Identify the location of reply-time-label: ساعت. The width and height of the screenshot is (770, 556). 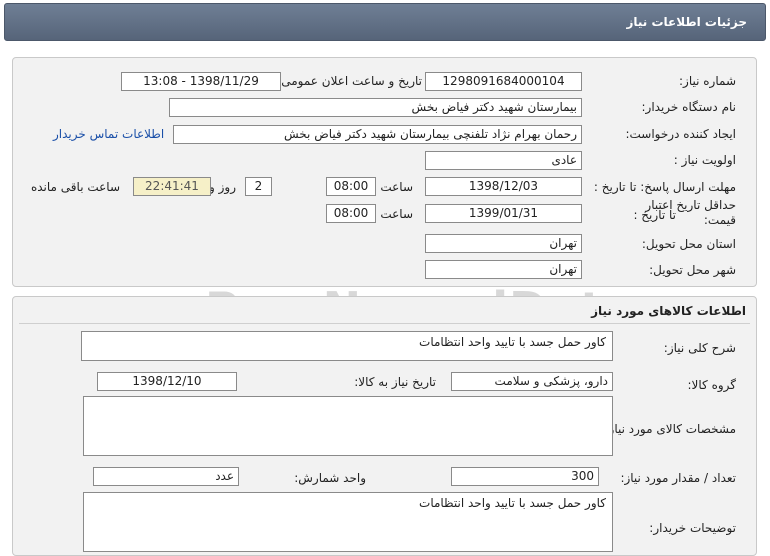
(396, 187).